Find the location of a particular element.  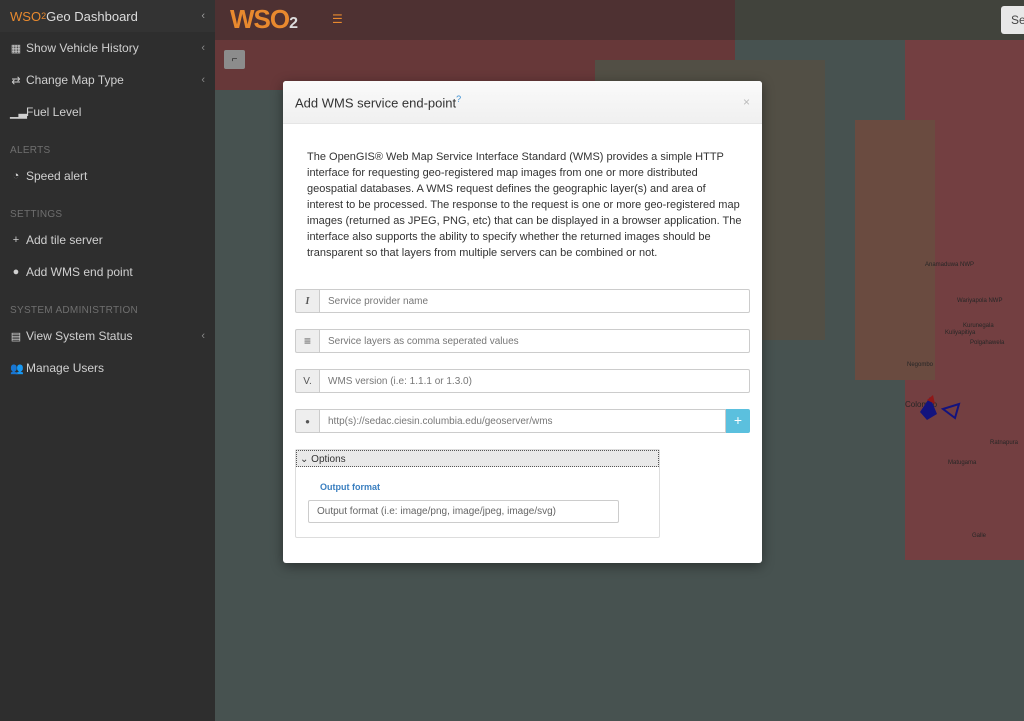

wms-version-input is located at coordinates (534, 381).